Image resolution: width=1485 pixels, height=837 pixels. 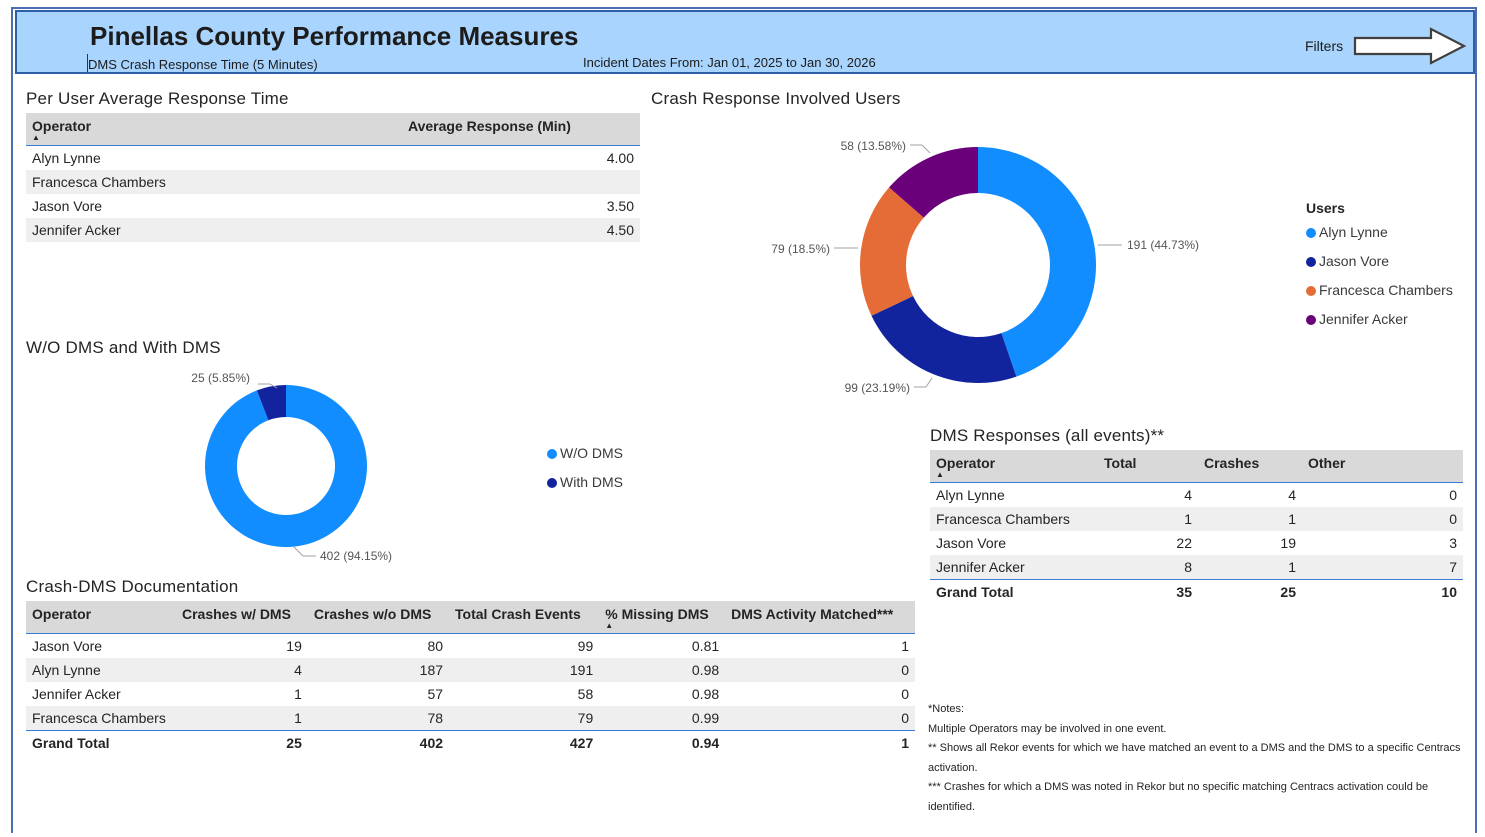 What do you see at coordinates (662, 617) in the screenshot?
I see `column-header-percent-missing-dms: % Missing DMS ▲` at bounding box center [662, 617].